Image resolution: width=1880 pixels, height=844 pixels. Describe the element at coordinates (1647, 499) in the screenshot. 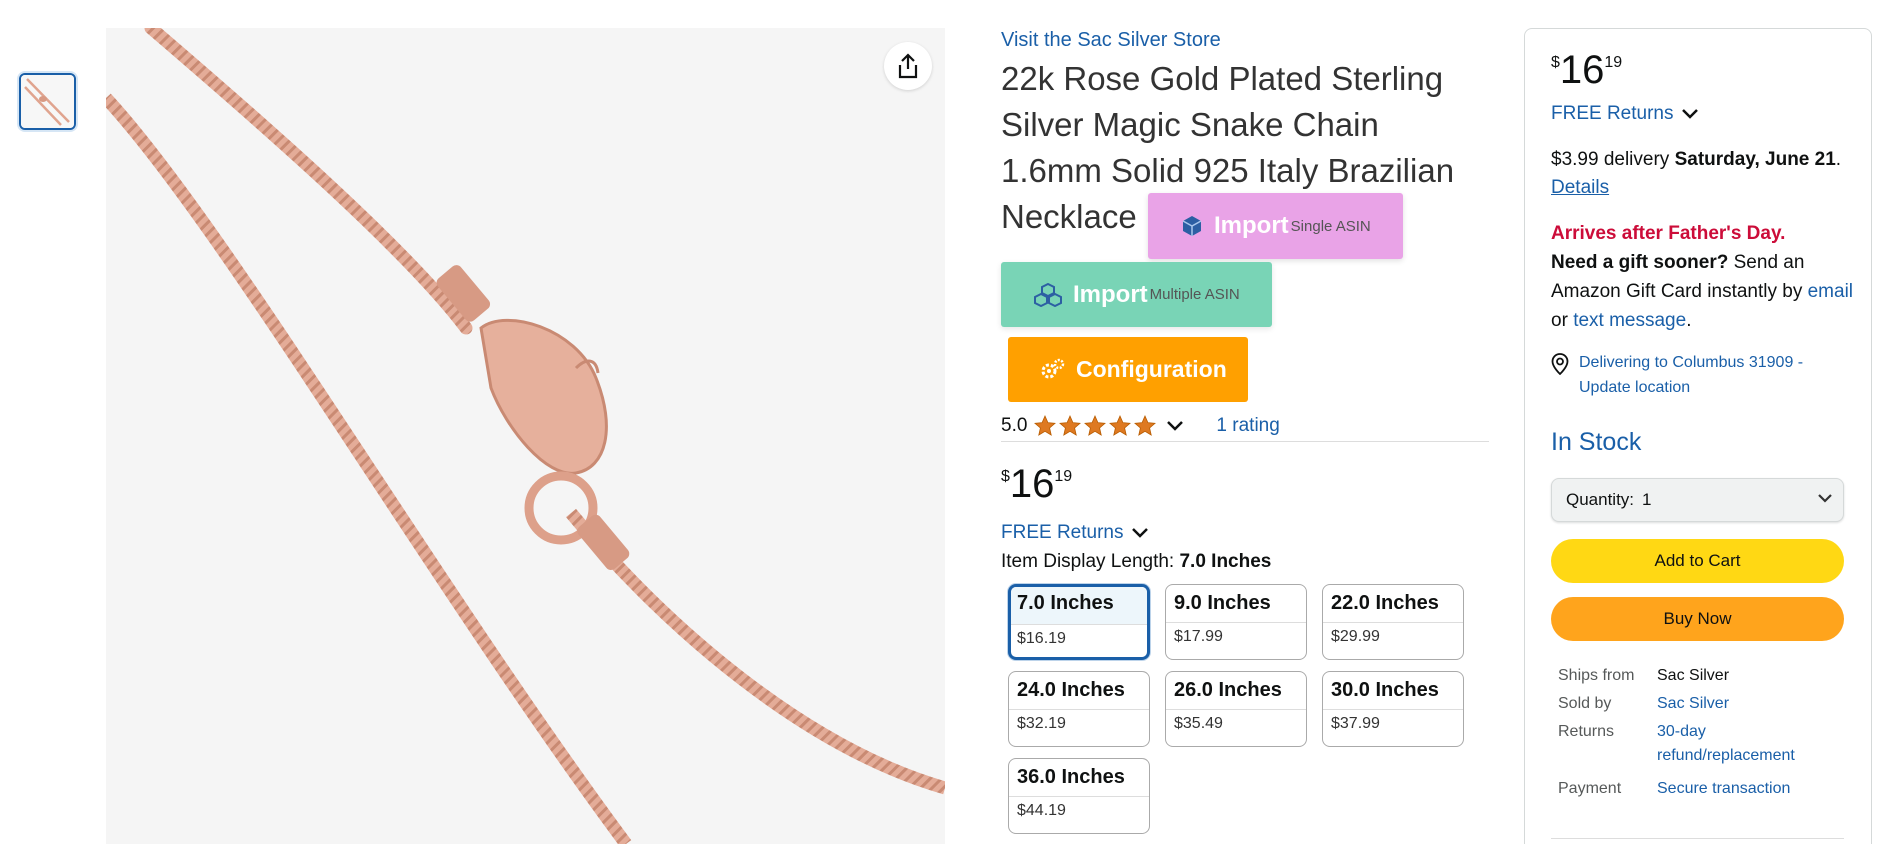

I see `quantity-value: 1` at that location.